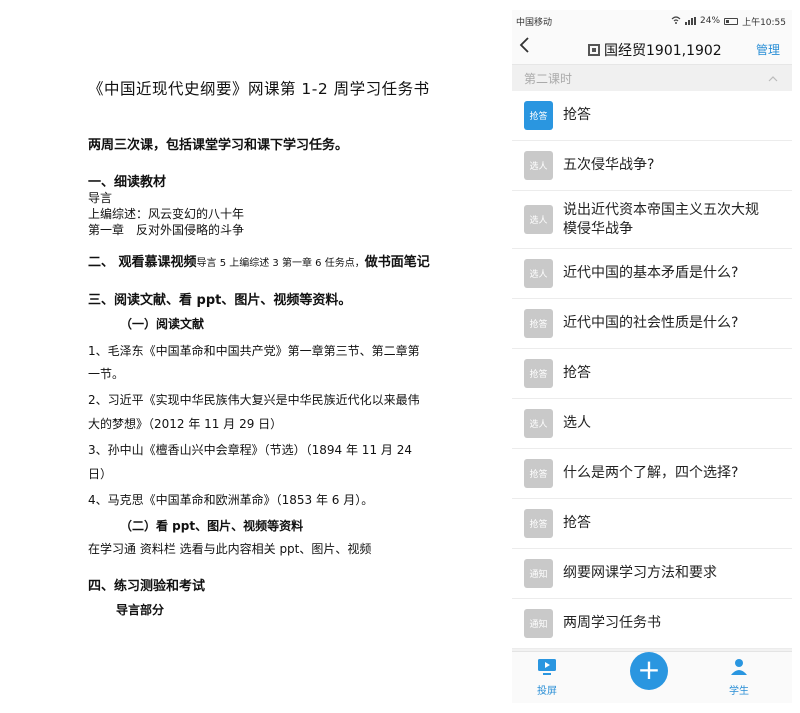 Image resolution: width=800 pixels, height=713 pixels. What do you see at coordinates (254, 351) in the screenshot?
I see `reading-1-line-1: 1、毛泽东《中国革命和中国共产党》第一章第三节、第二章第` at bounding box center [254, 351].